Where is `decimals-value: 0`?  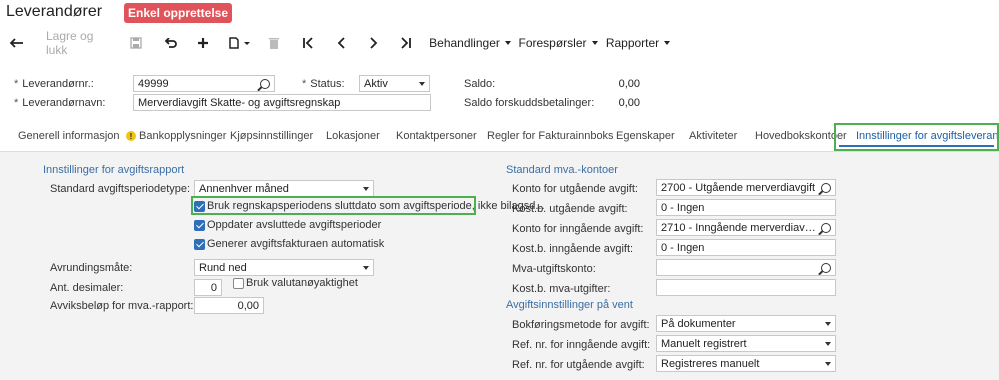
decimals-value: 0 is located at coordinates (213, 287).